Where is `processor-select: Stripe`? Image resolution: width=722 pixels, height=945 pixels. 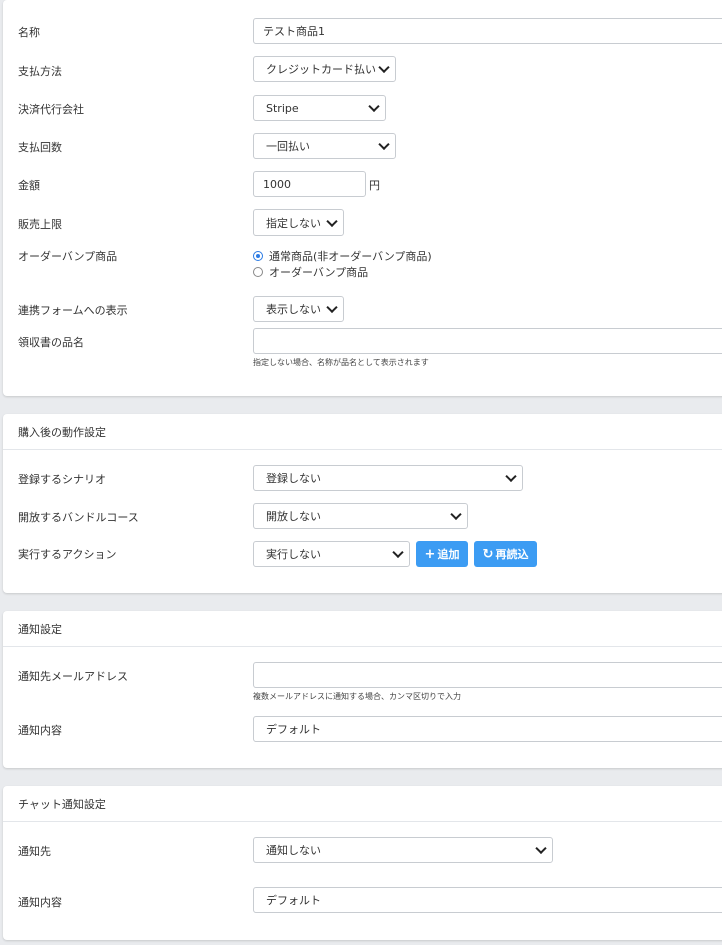 processor-select: Stripe is located at coordinates (319, 108).